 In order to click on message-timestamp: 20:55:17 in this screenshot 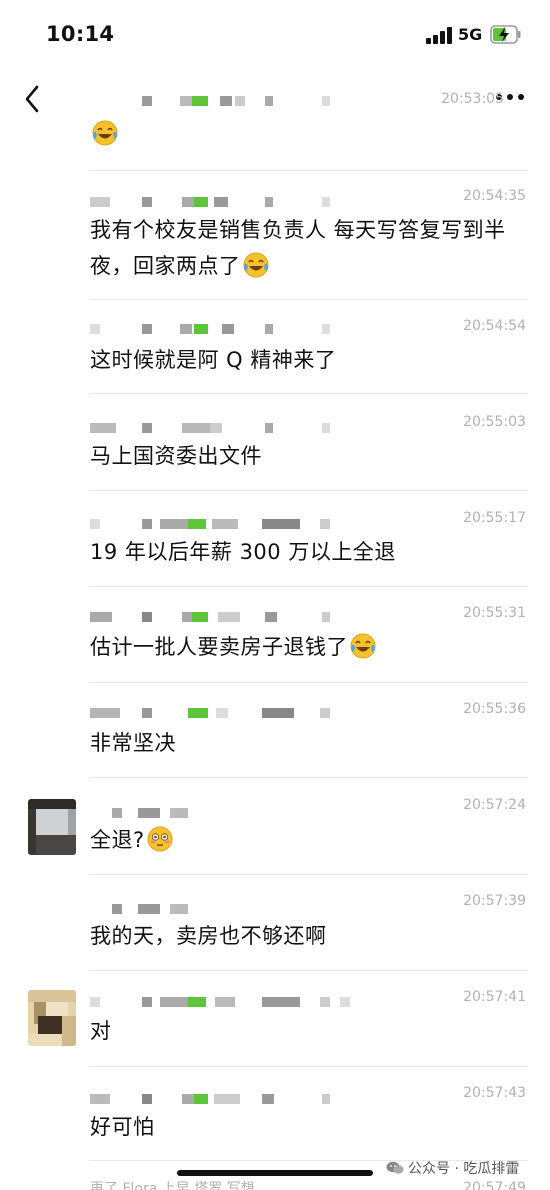, I will do `click(494, 518)`.